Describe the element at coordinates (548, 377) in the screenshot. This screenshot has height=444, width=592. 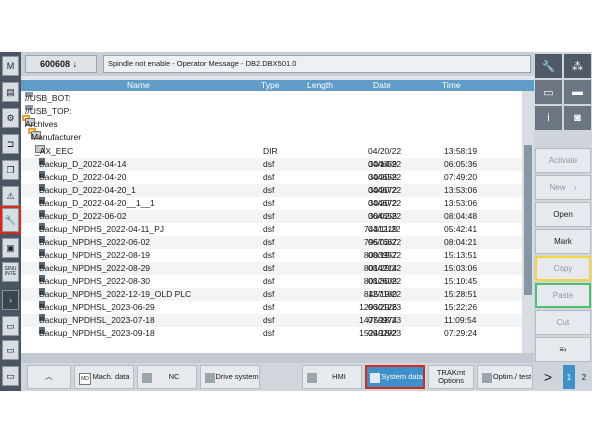
I see `next-page-arrow: >` at that location.